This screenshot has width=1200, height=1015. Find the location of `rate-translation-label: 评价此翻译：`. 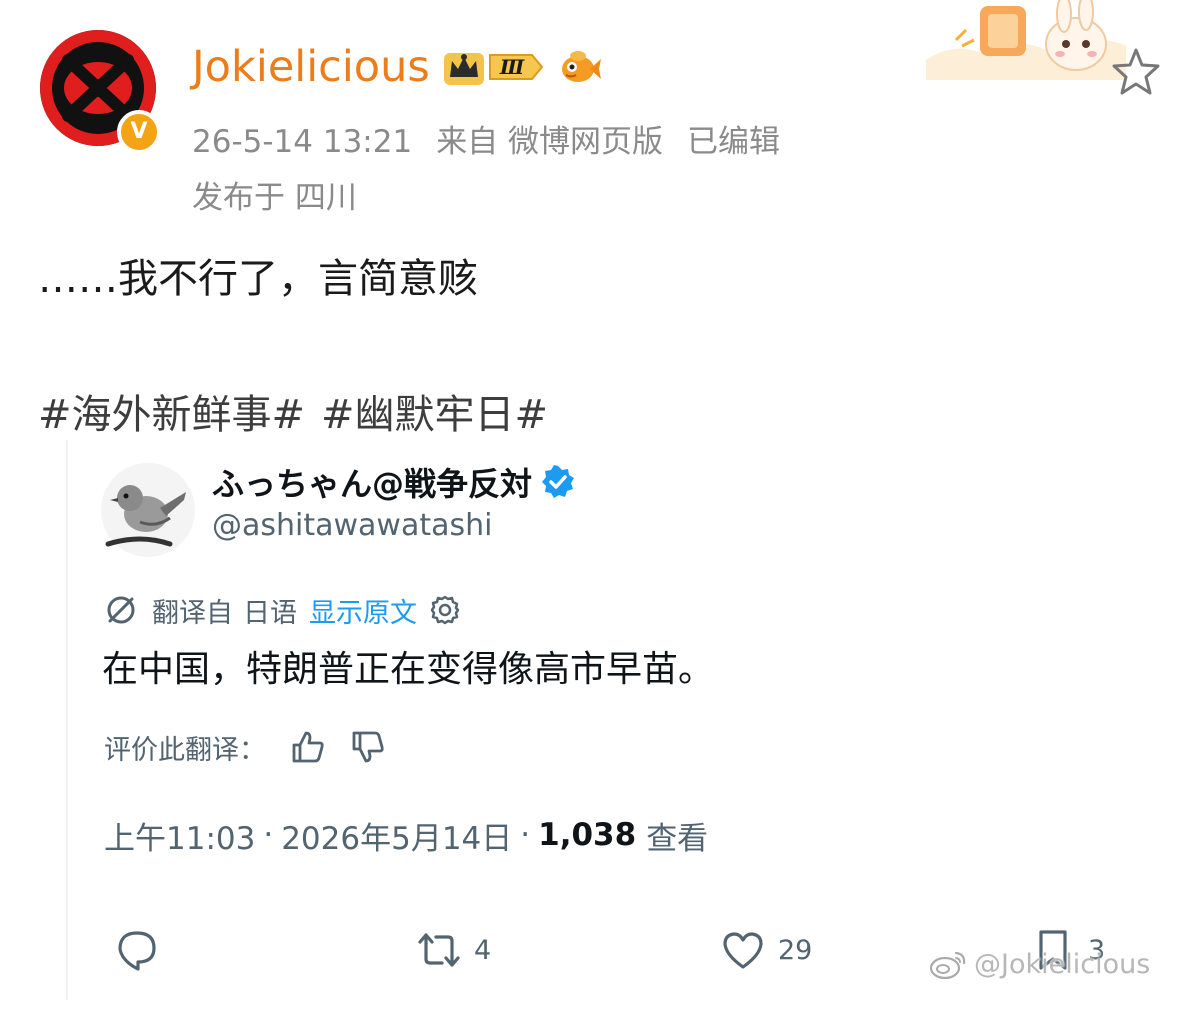

rate-translation-label: 评价此翻译： is located at coordinates (185, 750).